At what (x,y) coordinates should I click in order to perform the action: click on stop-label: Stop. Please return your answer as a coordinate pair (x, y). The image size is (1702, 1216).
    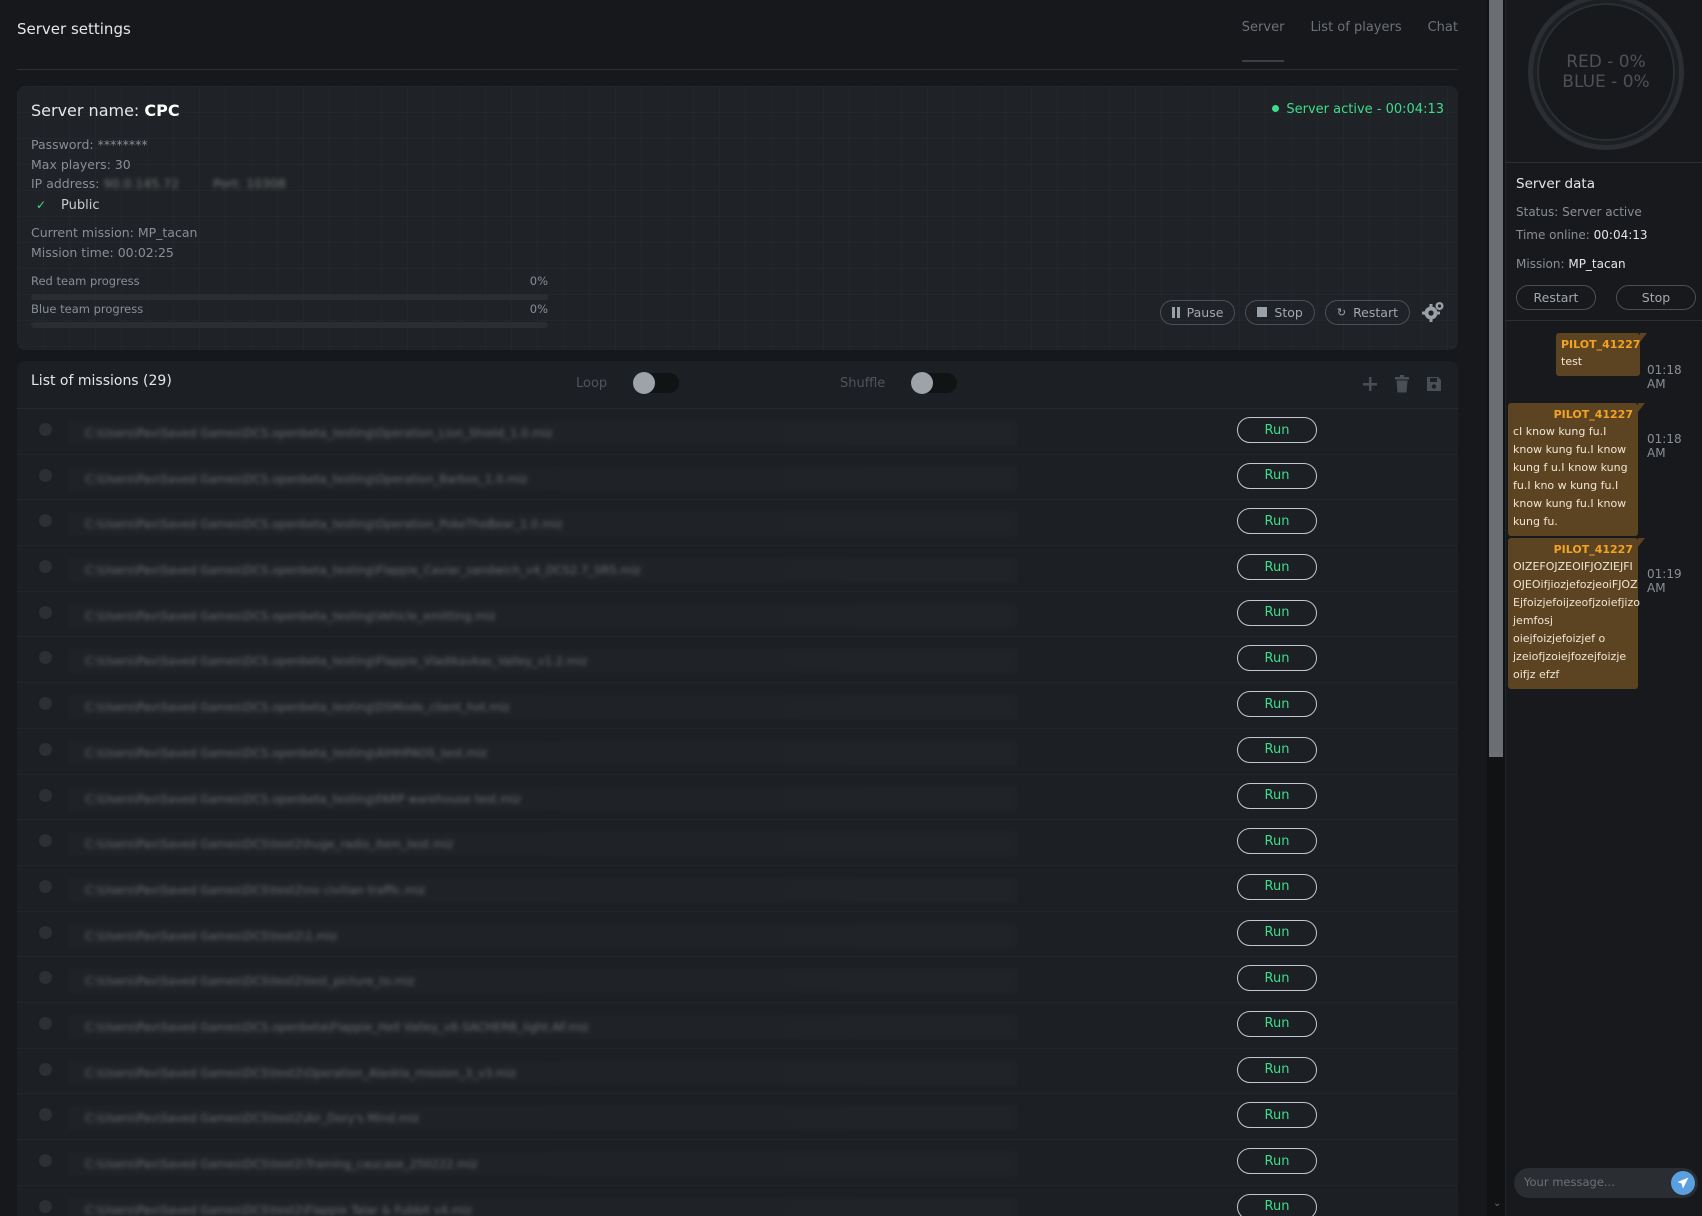
    Looking at the image, I should click on (1288, 312).